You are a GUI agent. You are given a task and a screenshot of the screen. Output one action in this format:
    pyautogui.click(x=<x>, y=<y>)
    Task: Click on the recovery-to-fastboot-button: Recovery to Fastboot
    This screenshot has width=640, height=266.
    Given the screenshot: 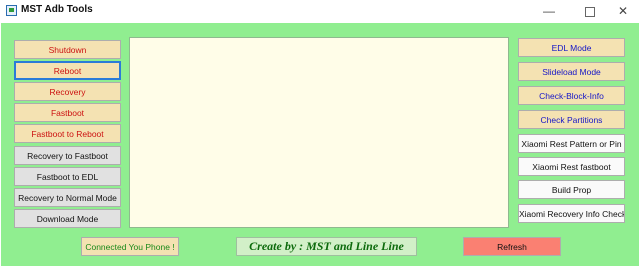 What is the action you would take?
    pyautogui.click(x=67, y=155)
    